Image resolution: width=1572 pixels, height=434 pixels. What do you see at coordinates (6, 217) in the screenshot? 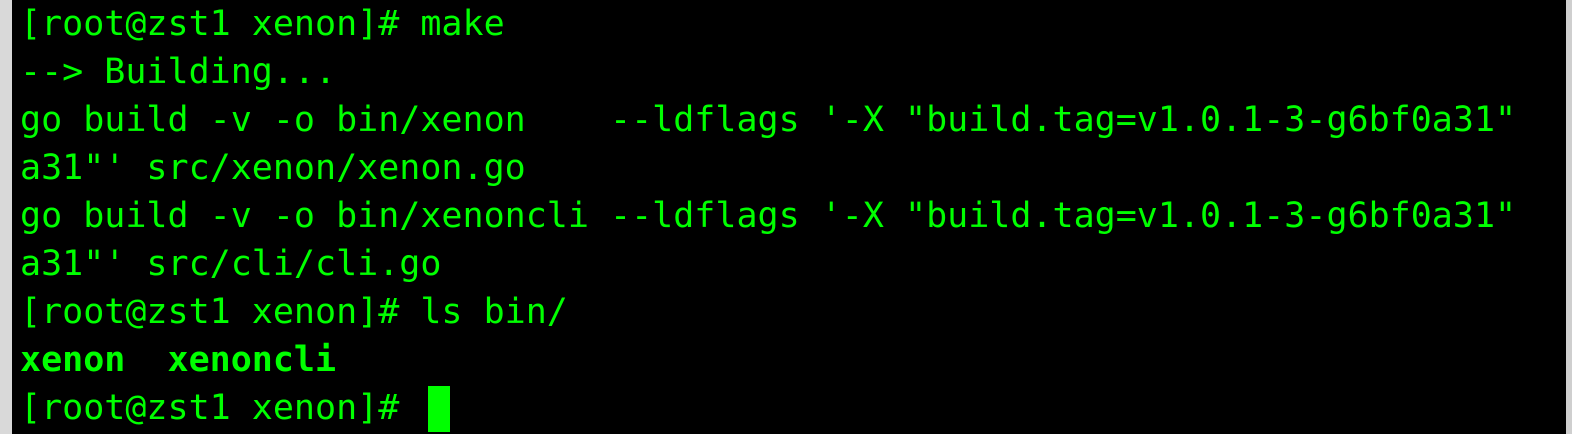
I see `window-left-border` at bounding box center [6, 217].